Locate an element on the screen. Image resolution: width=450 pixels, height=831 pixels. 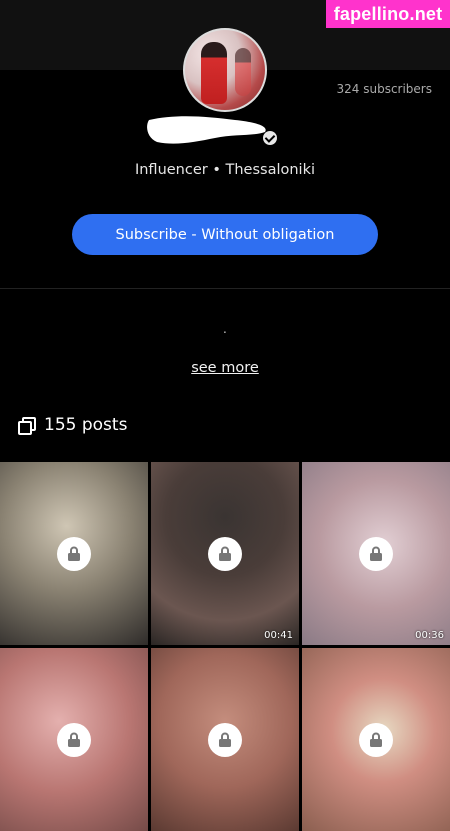
video-duration: 00:36 is located at coordinates (429, 635).